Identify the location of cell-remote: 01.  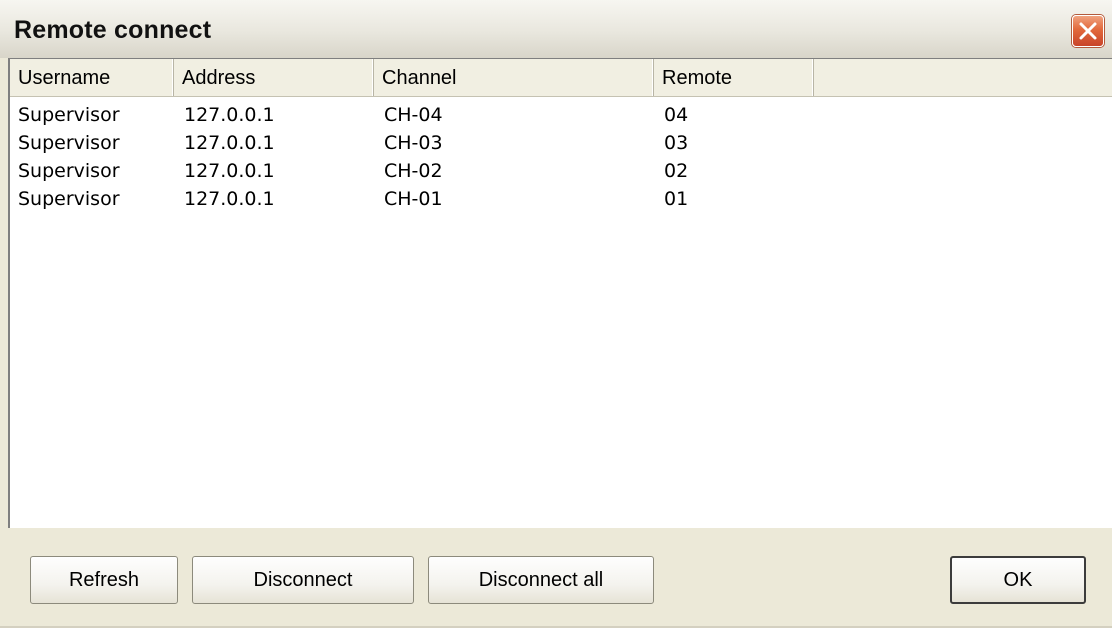
(676, 199).